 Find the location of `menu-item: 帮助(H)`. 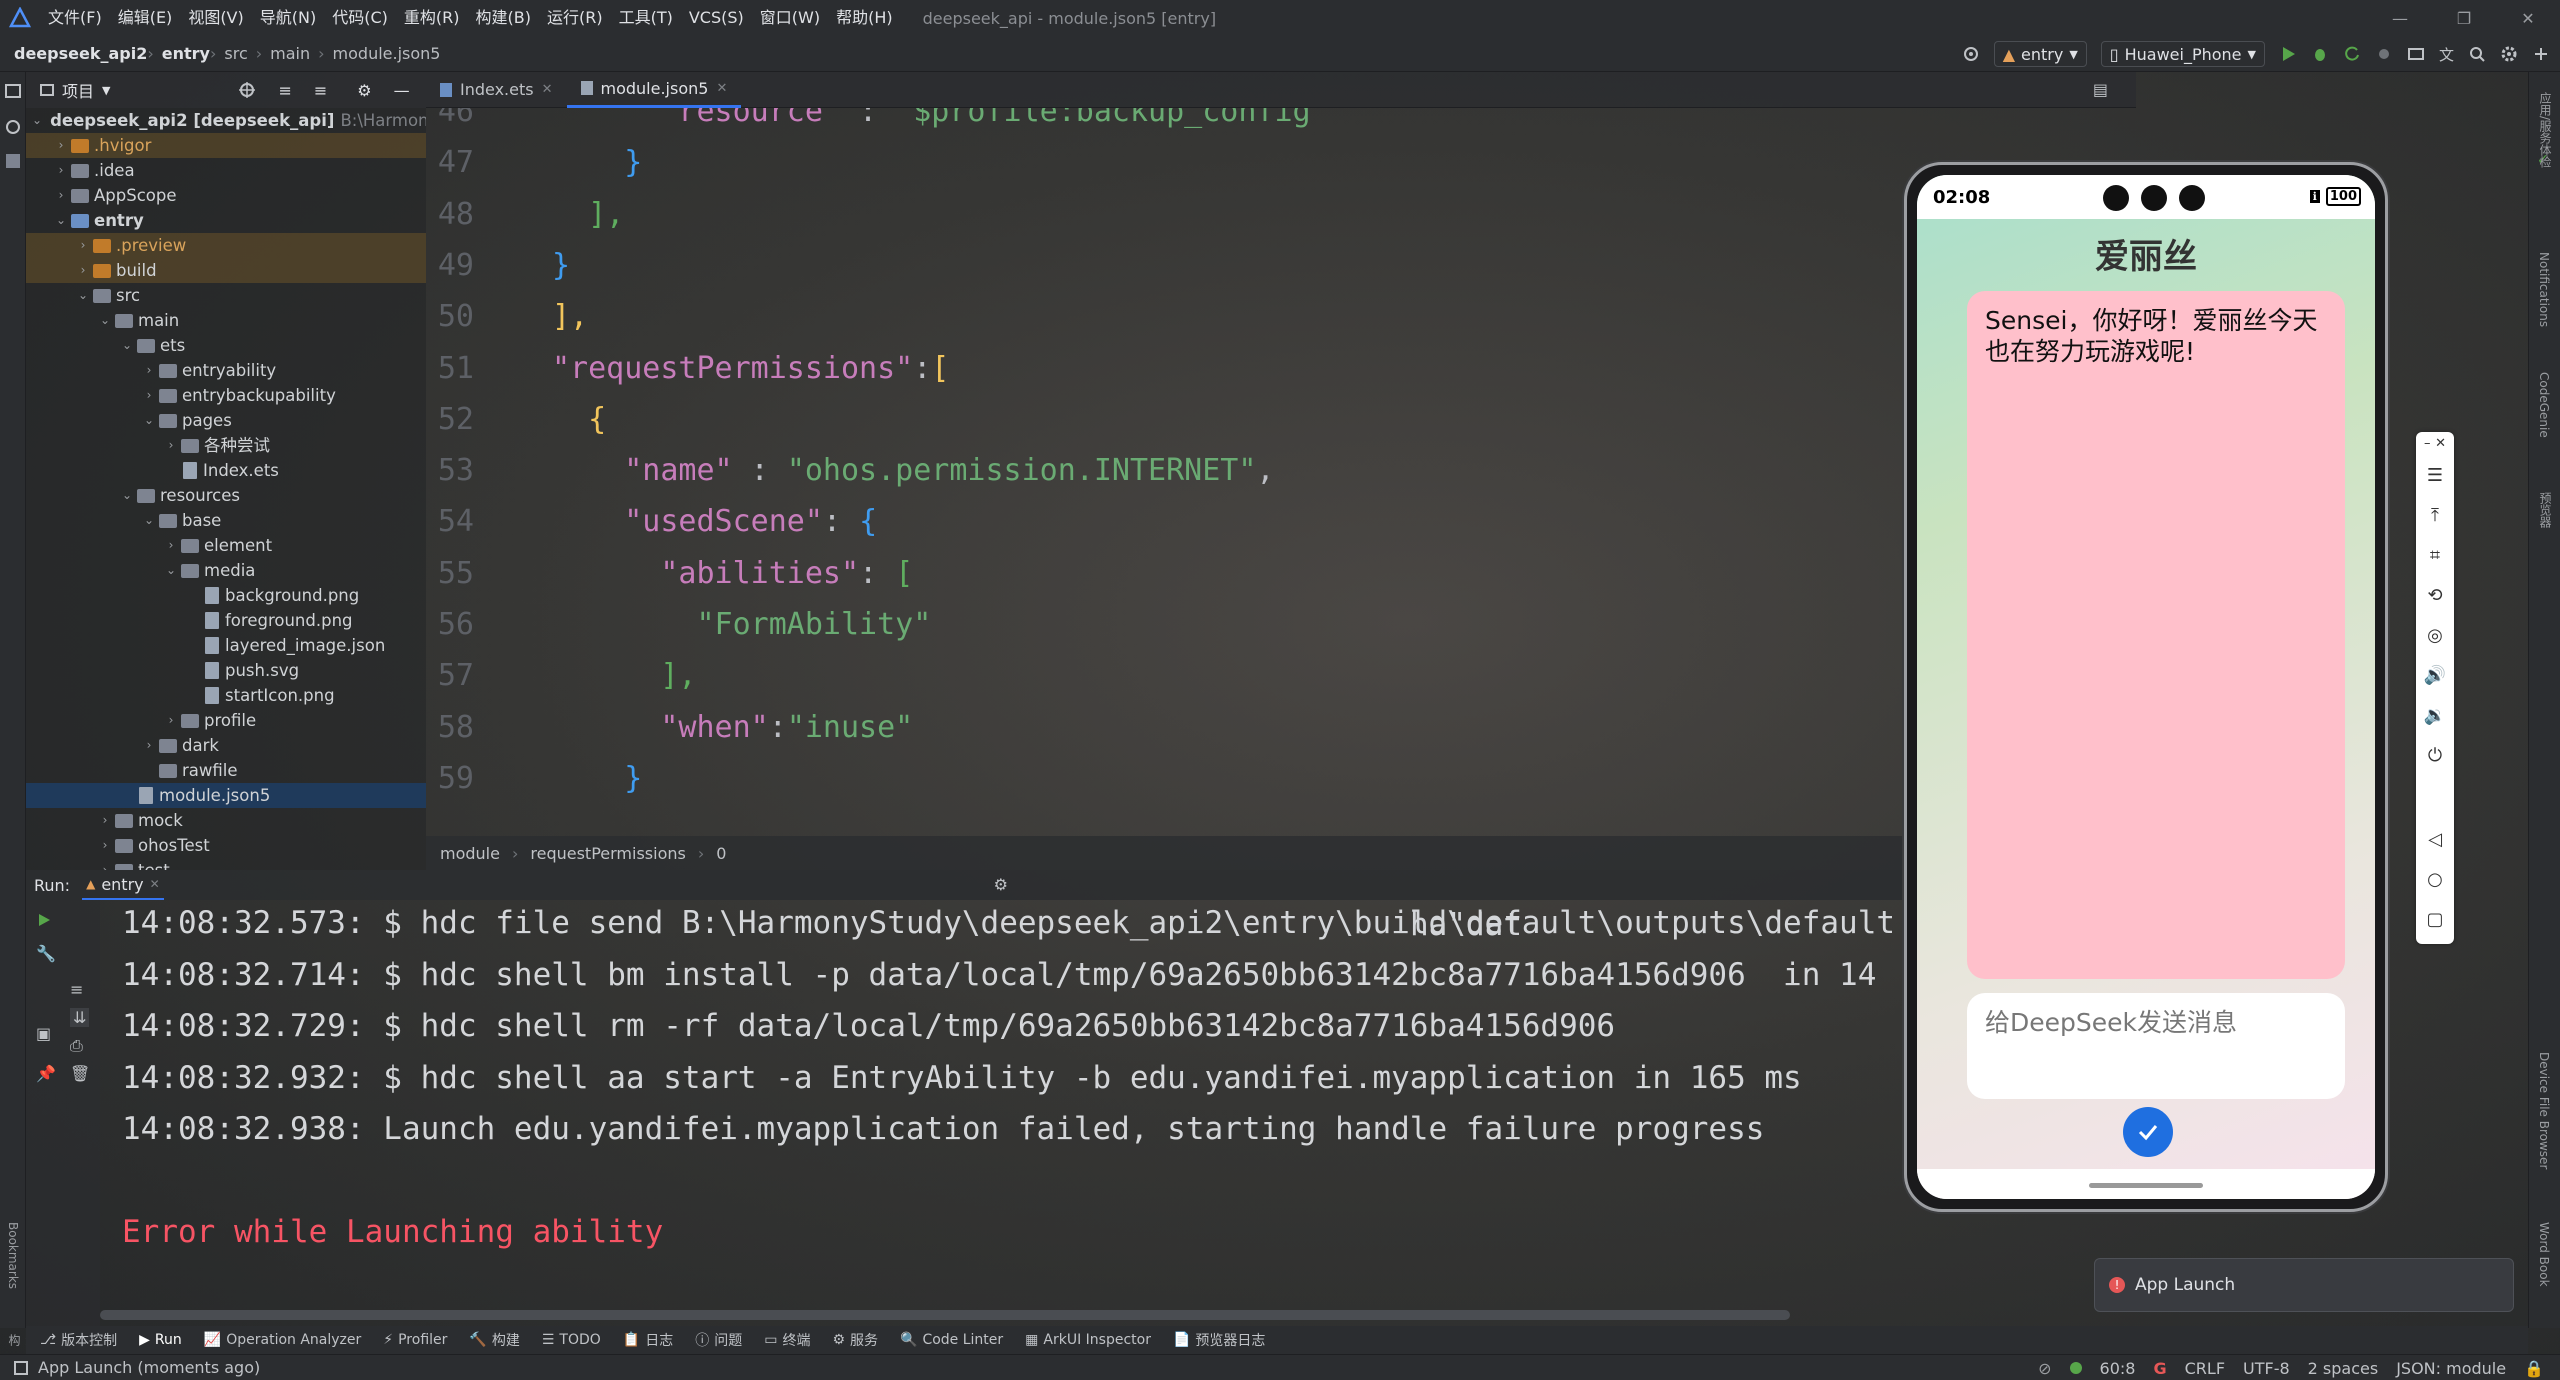

menu-item: 帮助(H) is located at coordinates (864, 18).